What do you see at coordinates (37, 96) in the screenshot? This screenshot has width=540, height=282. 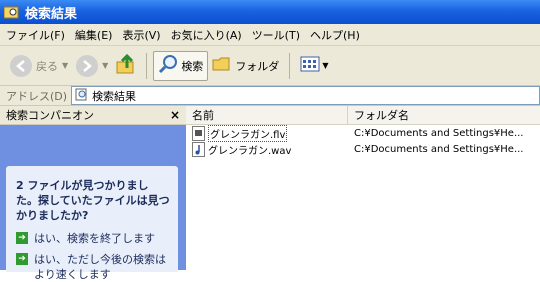 I see `address-label: アドレス(D)` at bounding box center [37, 96].